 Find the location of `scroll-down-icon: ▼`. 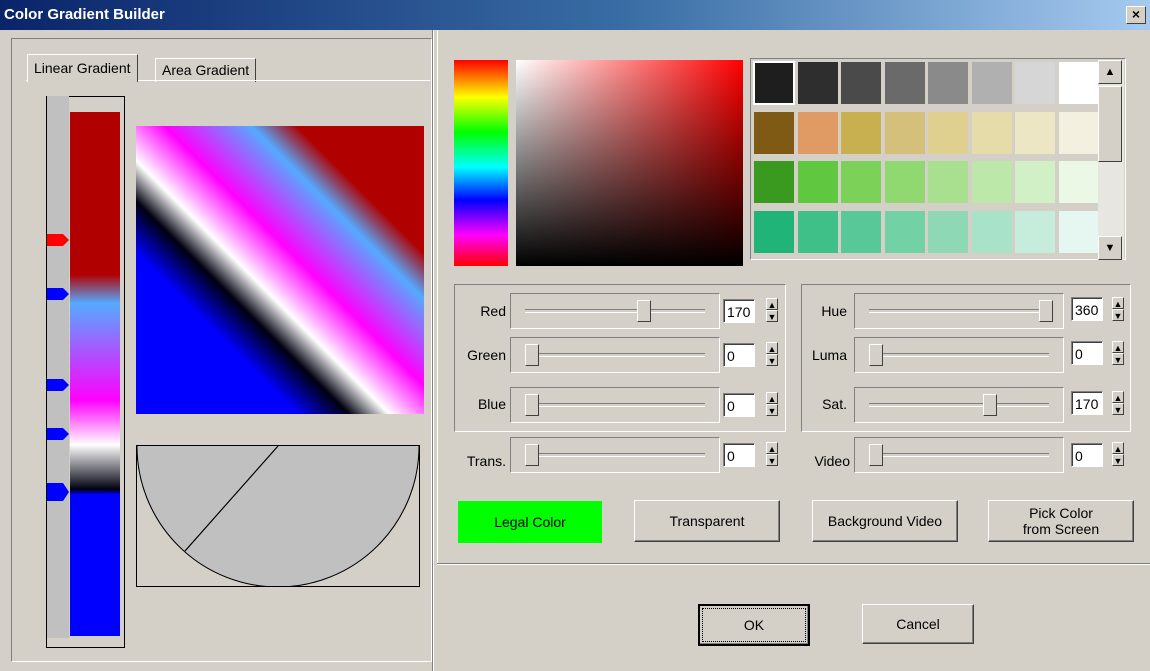

scroll-down-icon: ▼ is located at coordinates (1110, 248).